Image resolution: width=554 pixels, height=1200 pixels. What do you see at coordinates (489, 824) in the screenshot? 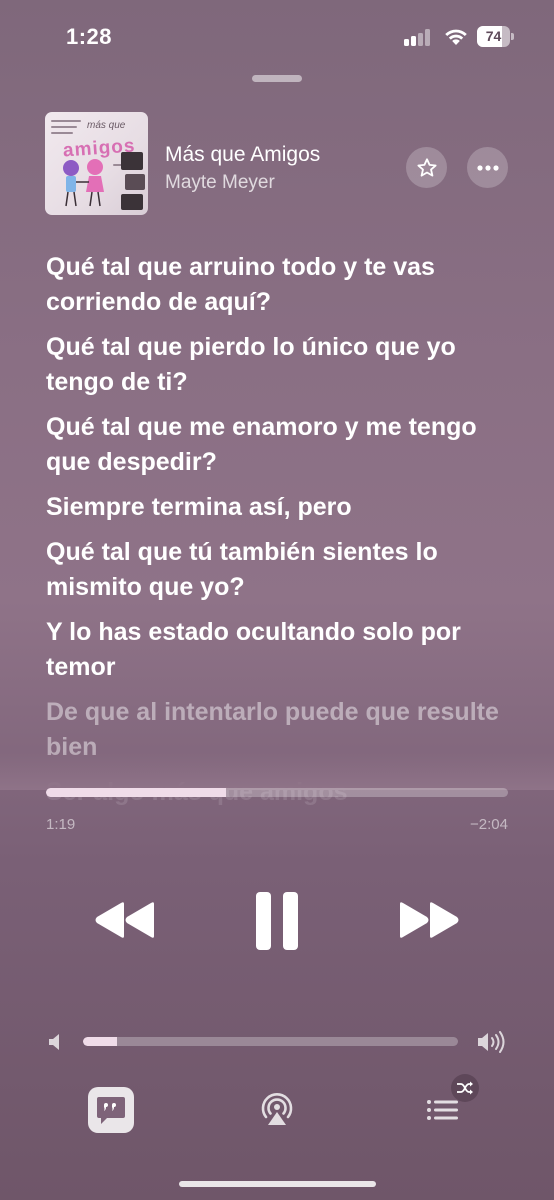
I see `remaining-time: −2:04` at bounding box center [489, 824].